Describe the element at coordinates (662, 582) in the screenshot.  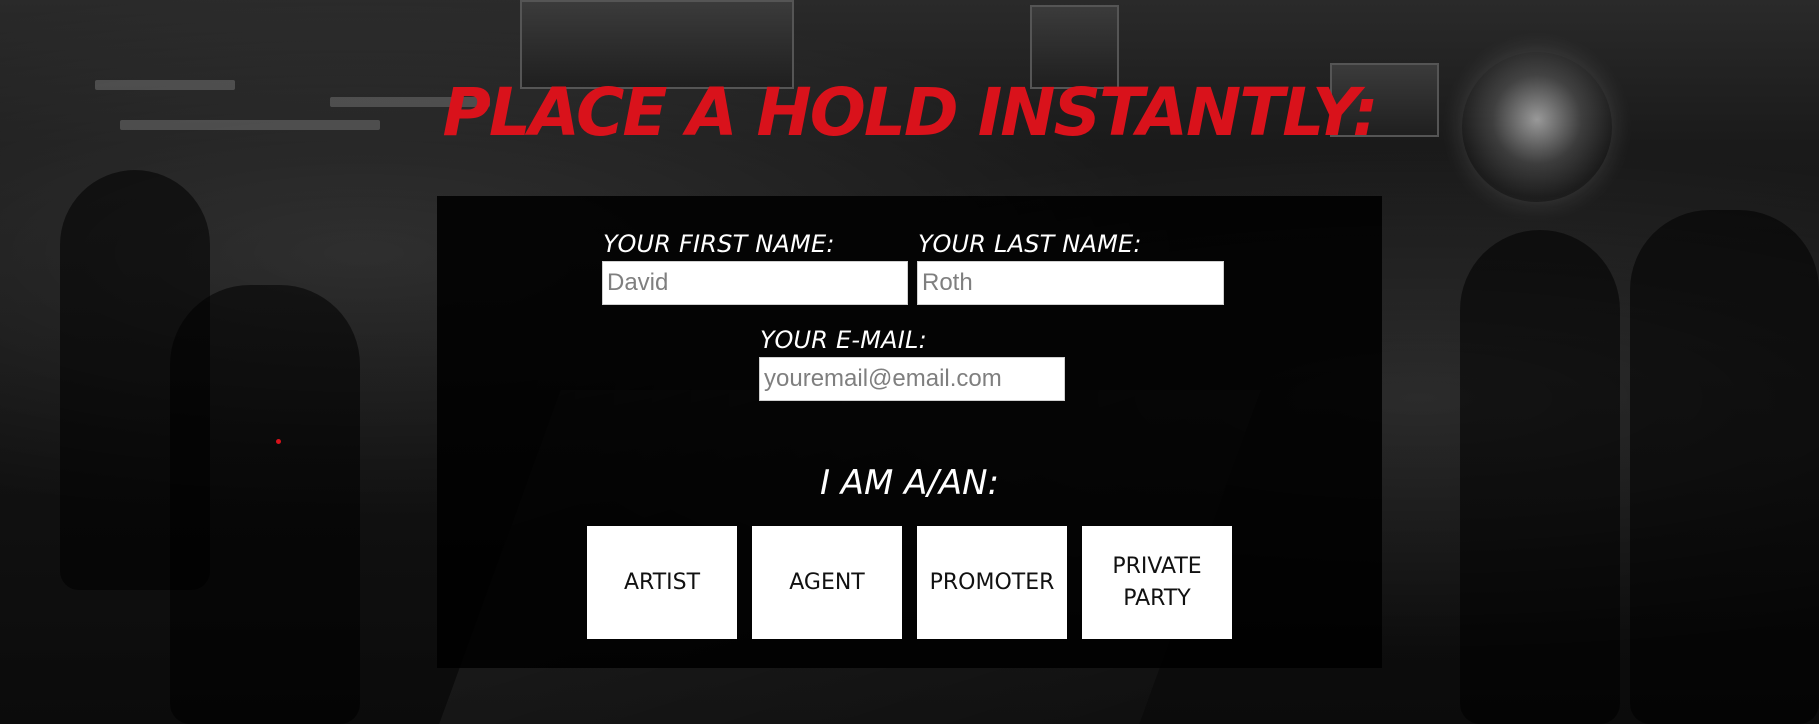
I see `artist-button: ARTIST` at that location.